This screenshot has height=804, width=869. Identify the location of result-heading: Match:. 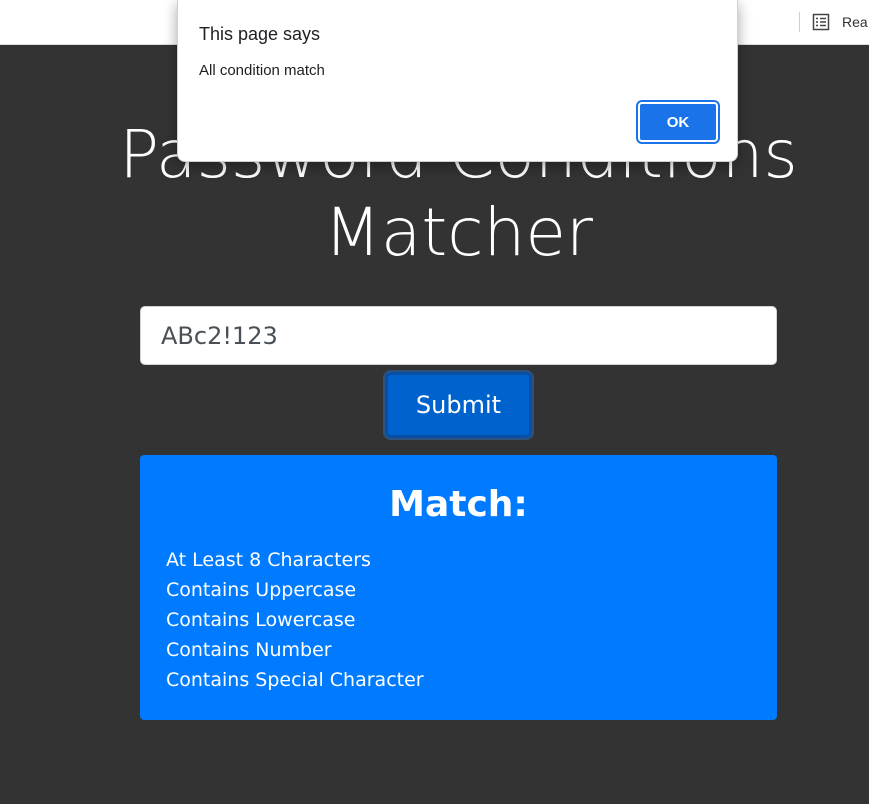
(458, 504).